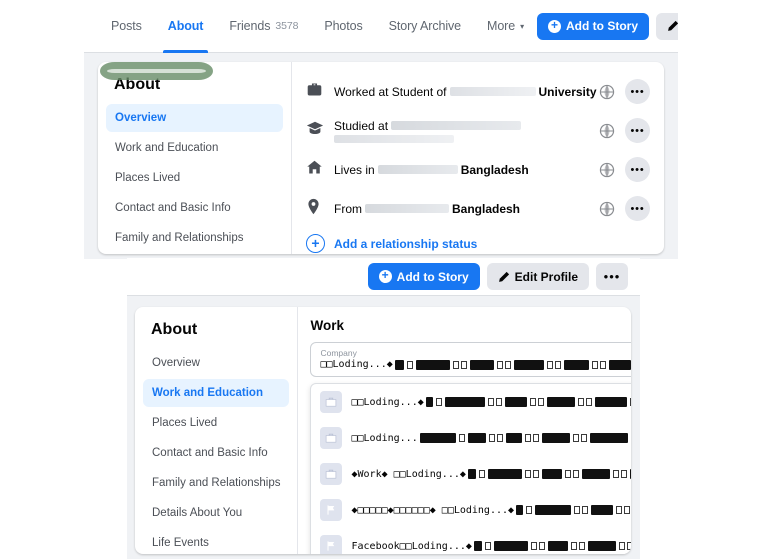 The height and width of the screenshot is (559, 766). I want to click on about-sidebar-bottom-title: About, so click(174, 329).